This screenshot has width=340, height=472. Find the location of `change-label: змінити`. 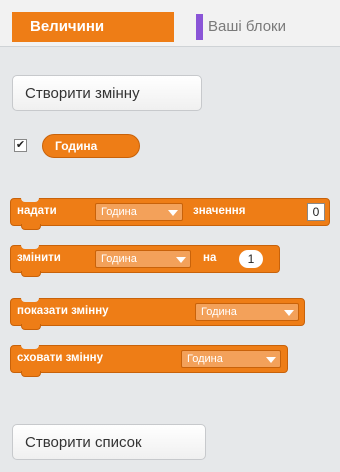

change-label: змінити is located at coordinates (39, 258).